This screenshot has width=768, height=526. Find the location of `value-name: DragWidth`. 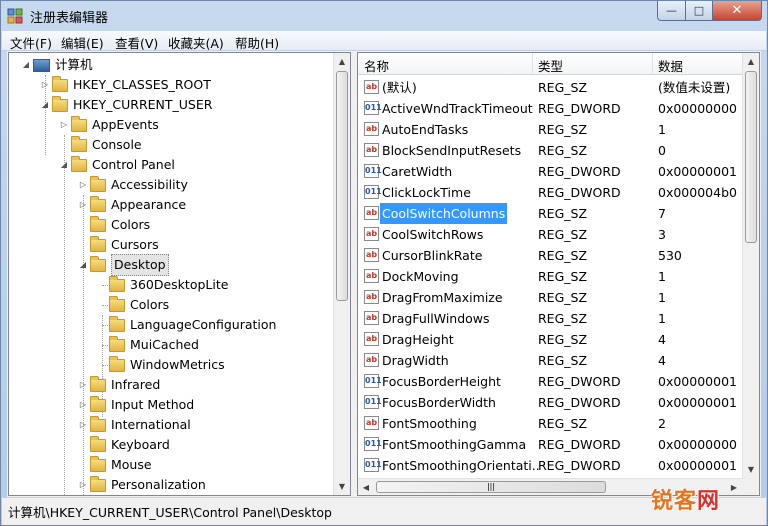

value-name: DragWidth is located at coordinates (415, 360).